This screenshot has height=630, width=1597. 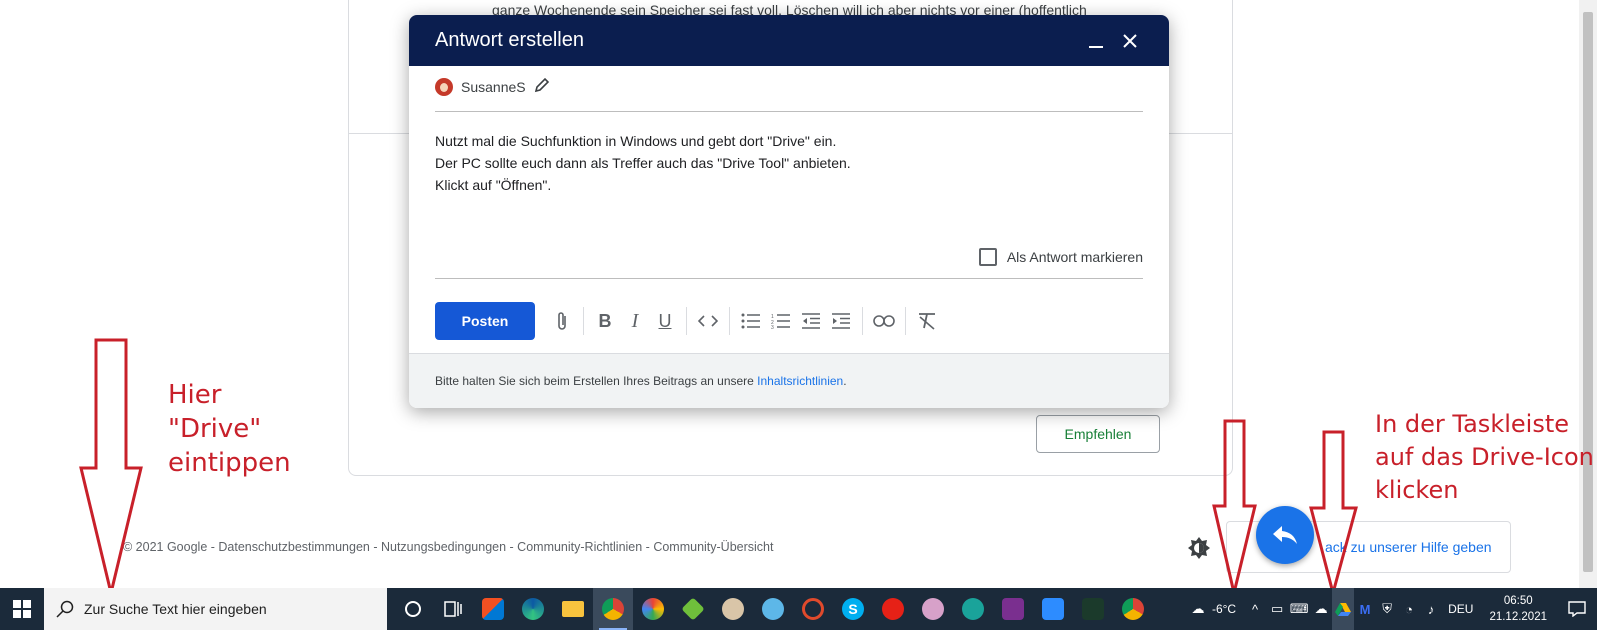 What do you see at coordinates (733, 609) in the screenshot?
I see `paint-icon` at bounding box center [733, 609].